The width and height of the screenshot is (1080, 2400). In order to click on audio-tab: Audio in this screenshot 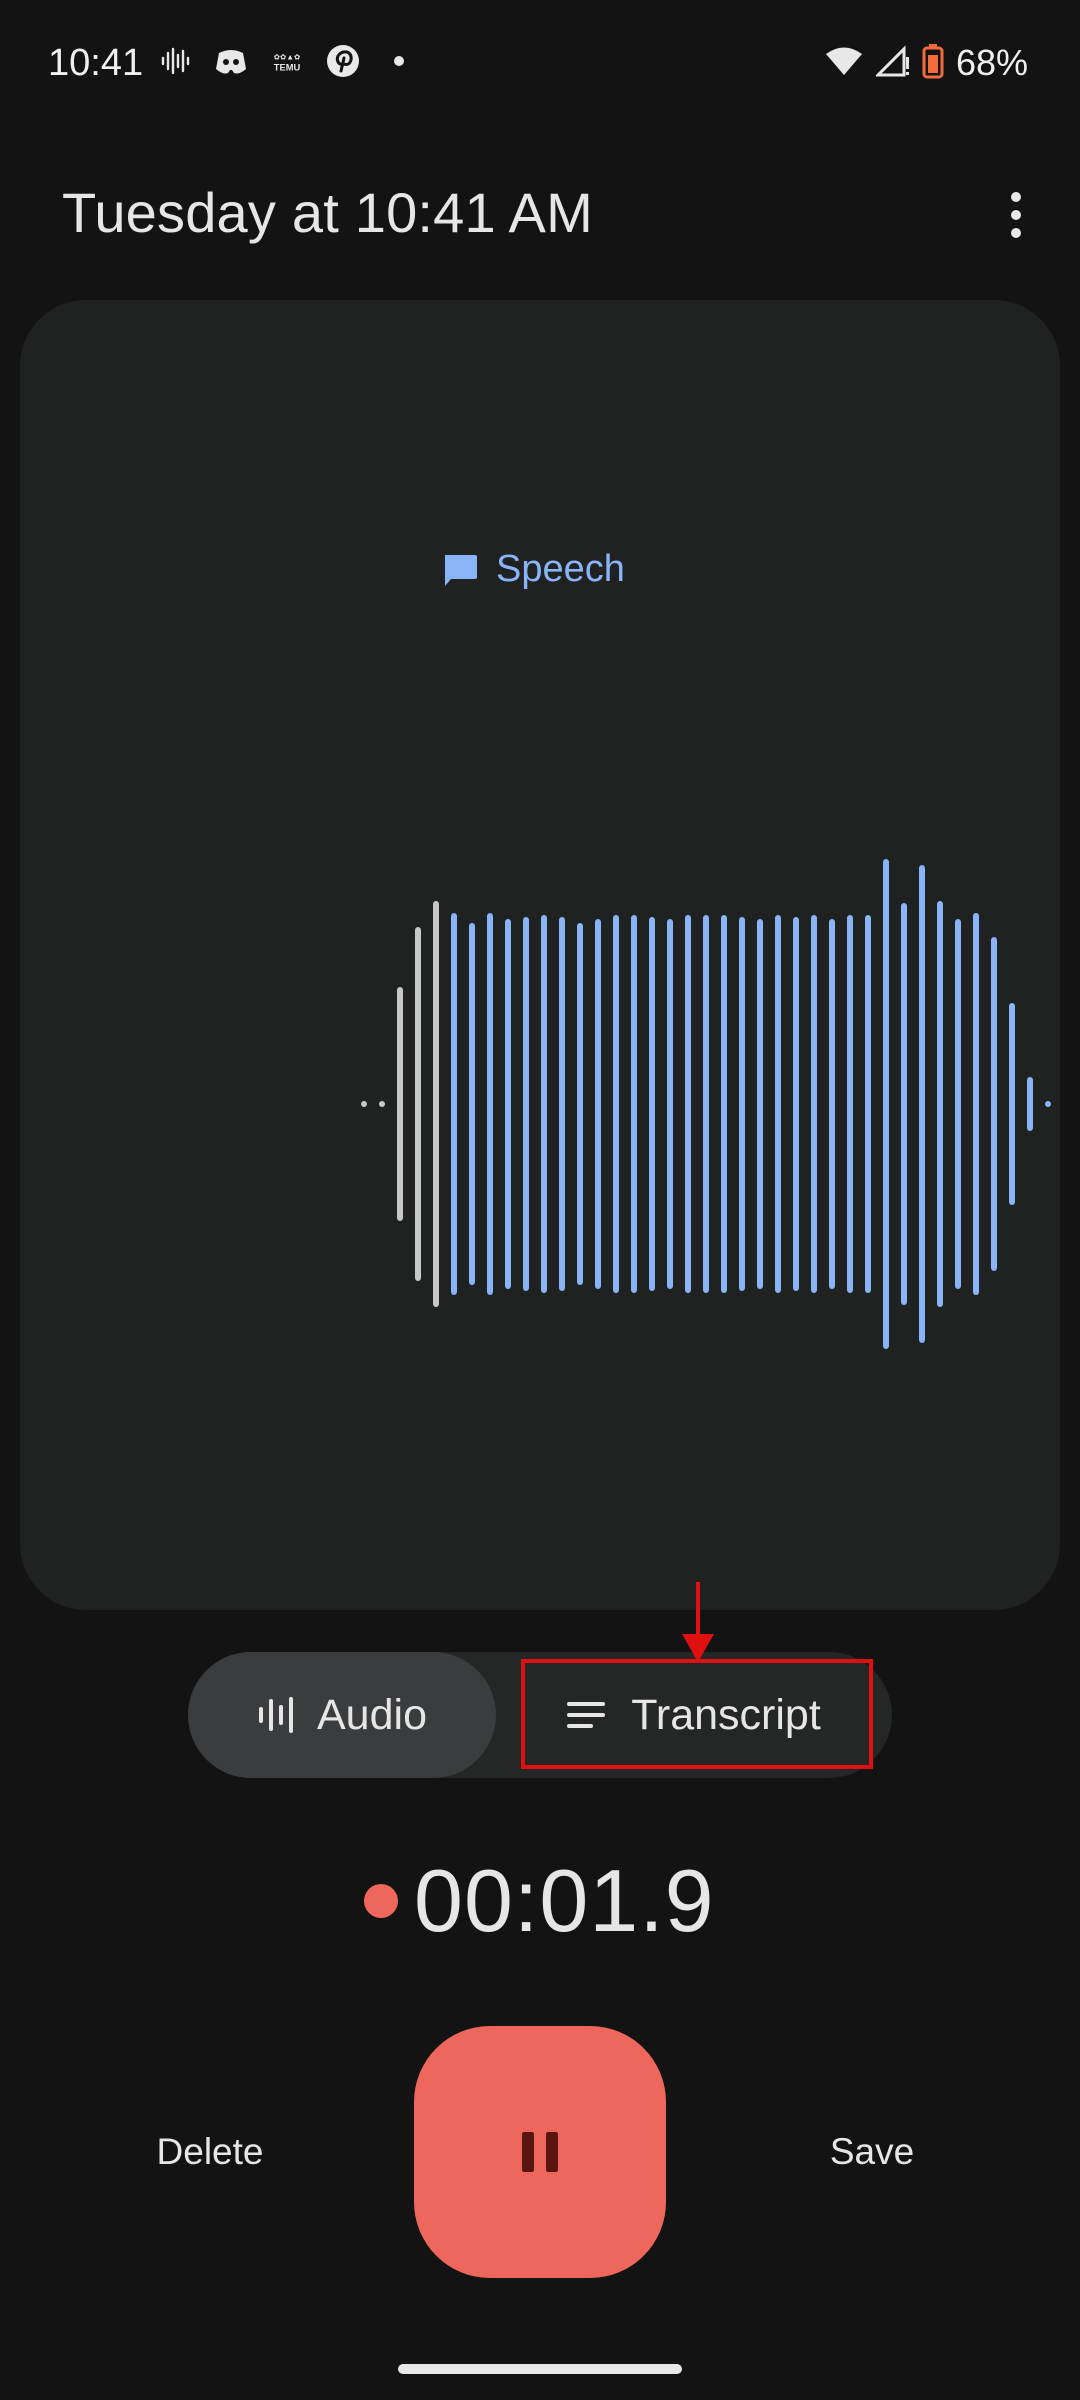, I will do `click(342, 1715)`.